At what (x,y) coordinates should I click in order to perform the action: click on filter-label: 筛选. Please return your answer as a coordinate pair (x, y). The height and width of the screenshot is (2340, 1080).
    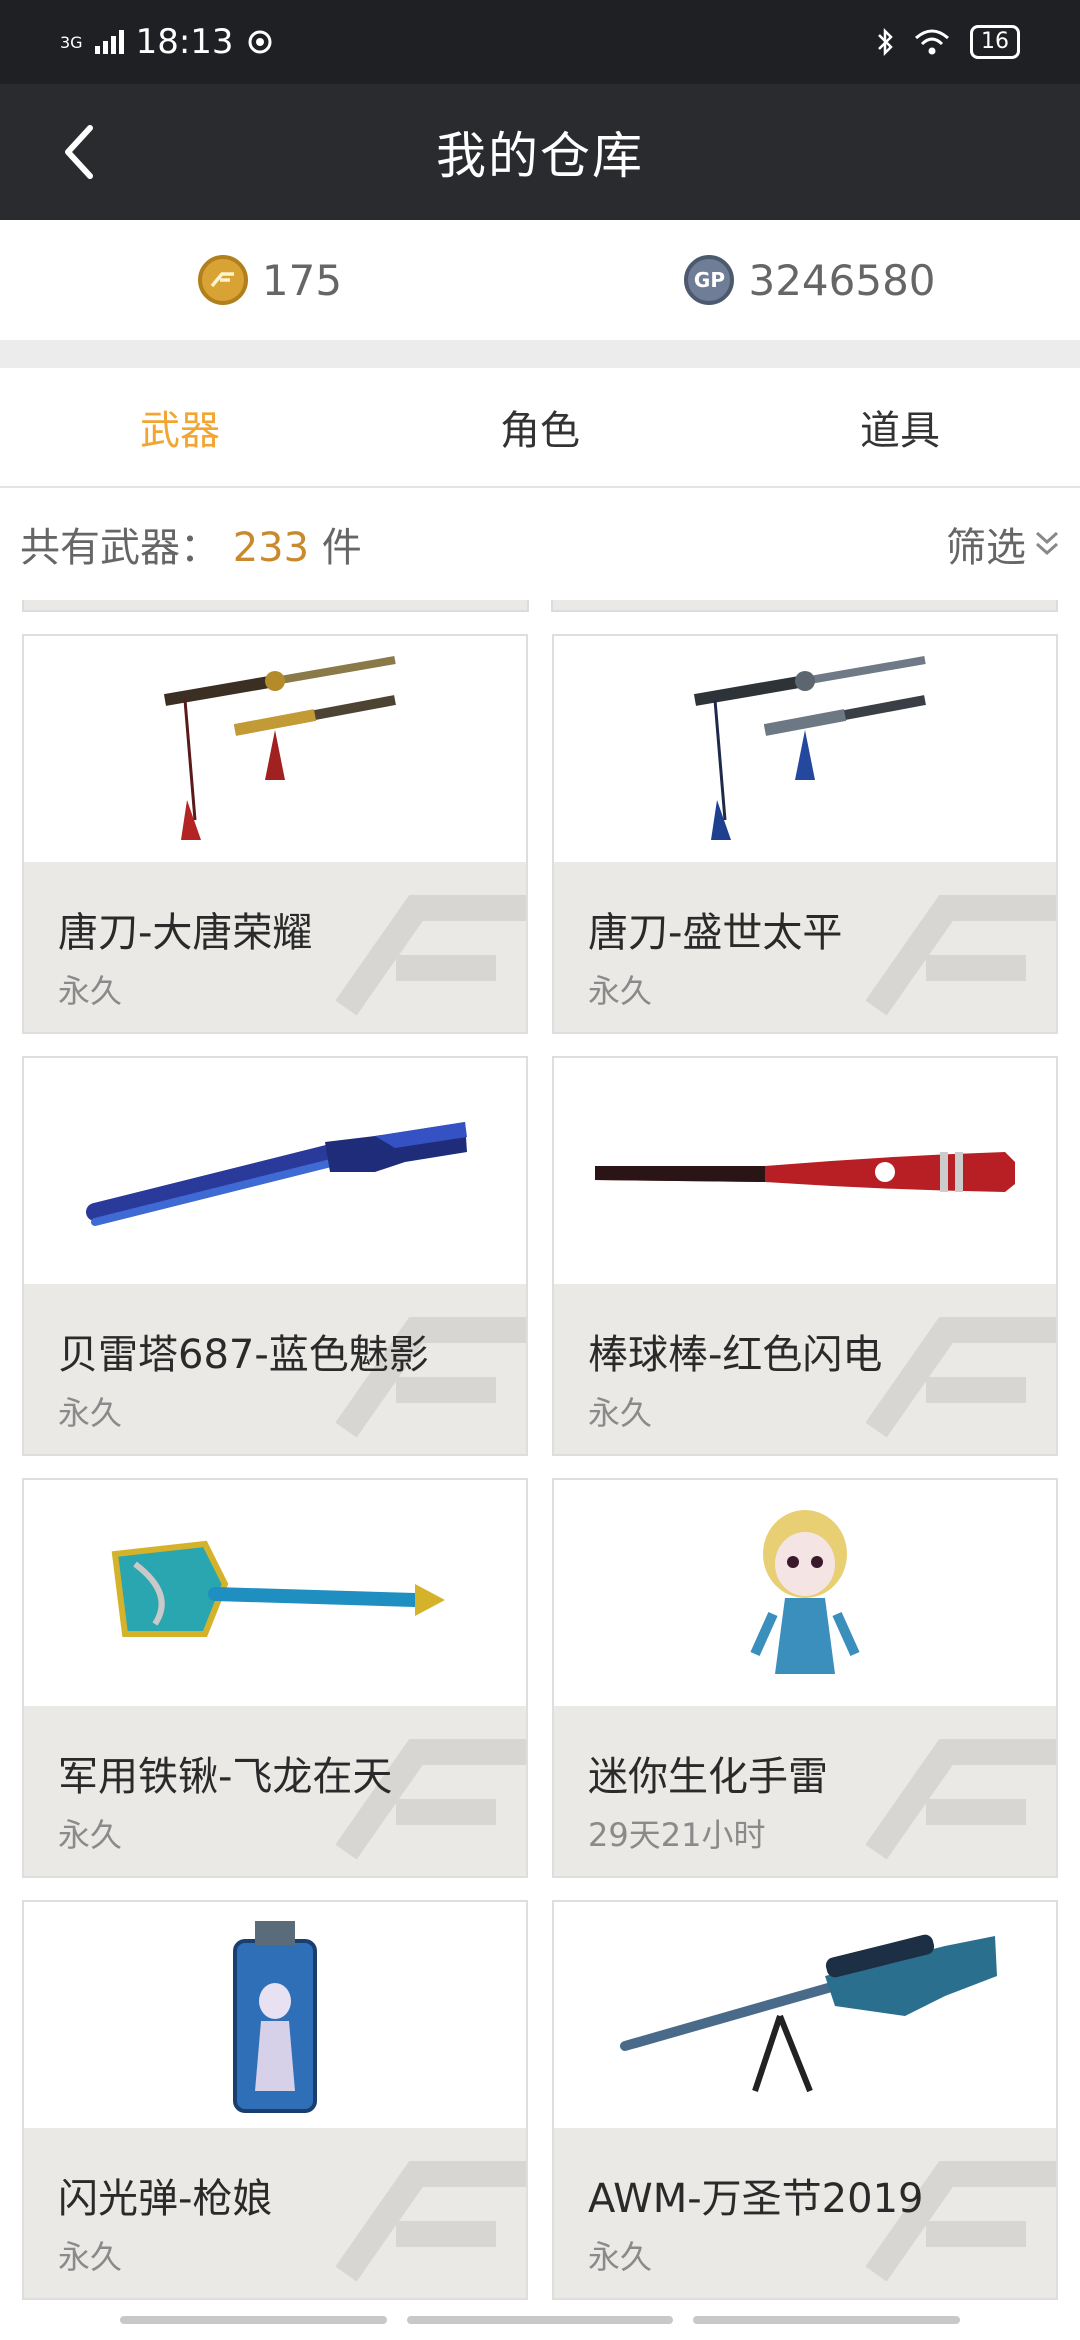
    Looking at the image, I should click on (986, 548).